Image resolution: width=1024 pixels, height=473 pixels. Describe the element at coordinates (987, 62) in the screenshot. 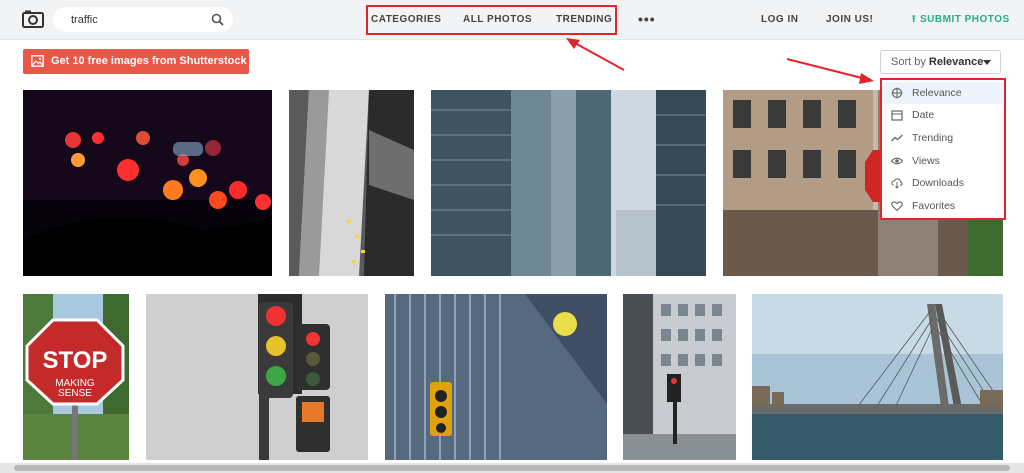

I see `chevron-down-icon` at that location.